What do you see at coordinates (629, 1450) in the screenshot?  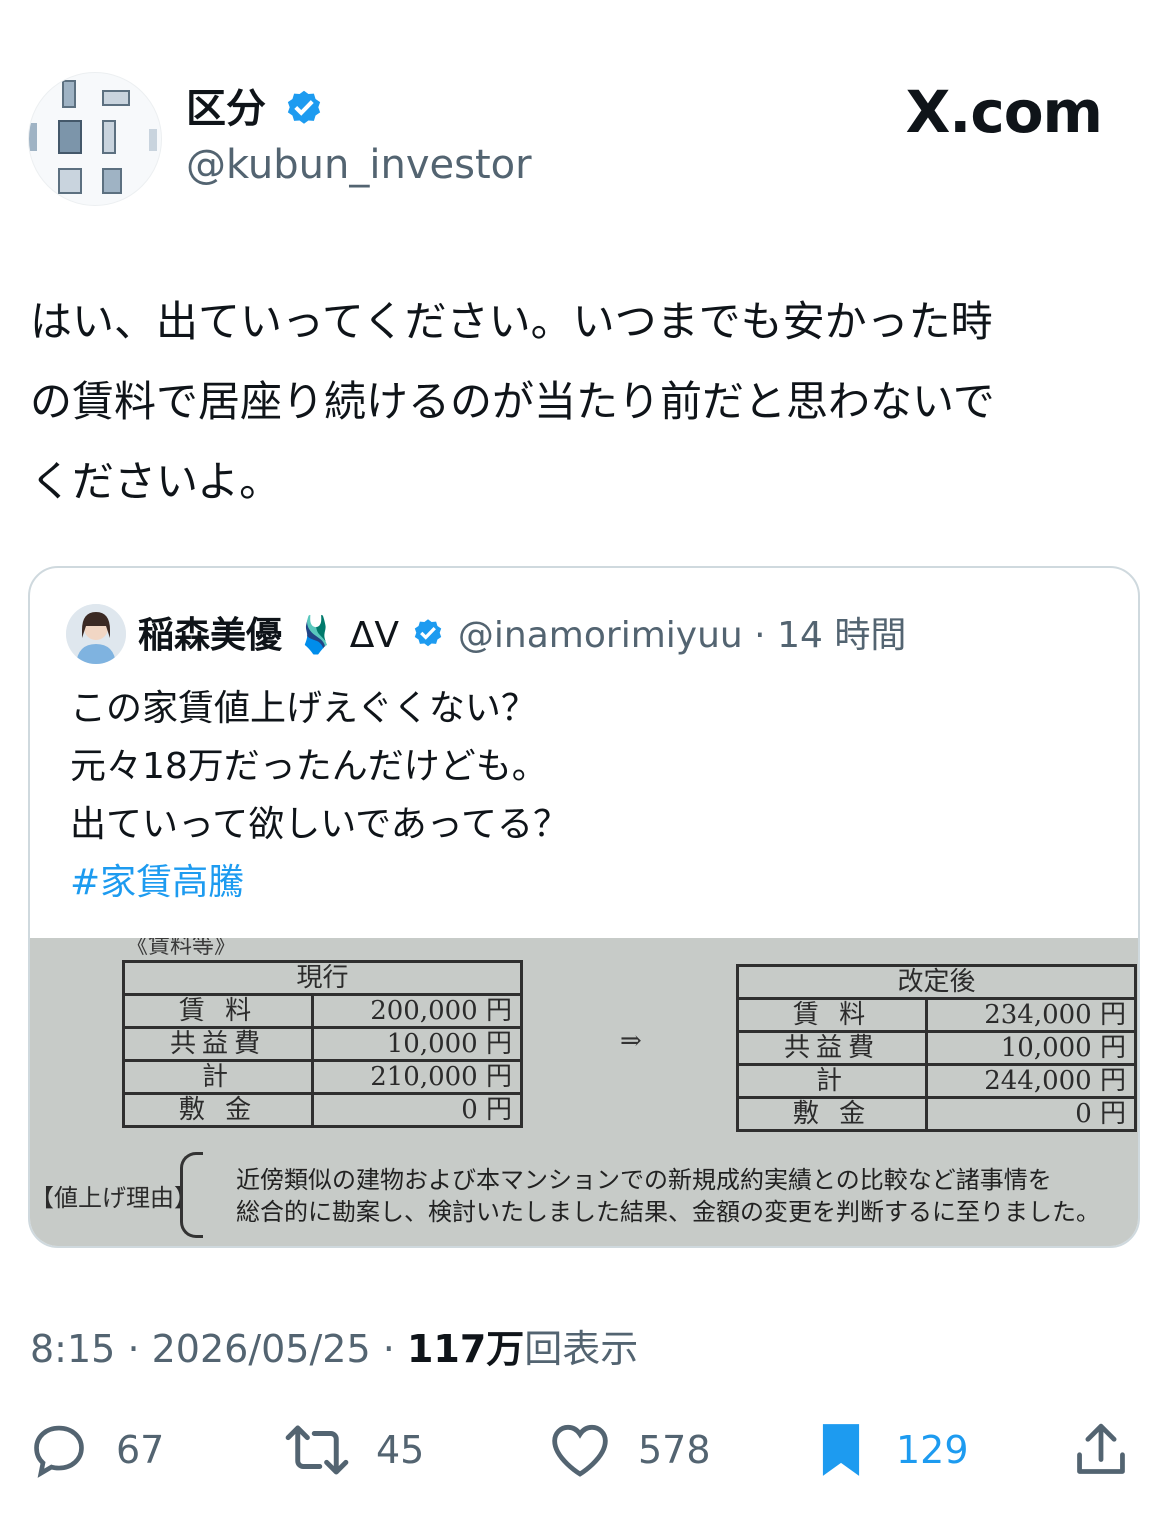 I see `like-button: 578` at bounding box center [629, 1450].